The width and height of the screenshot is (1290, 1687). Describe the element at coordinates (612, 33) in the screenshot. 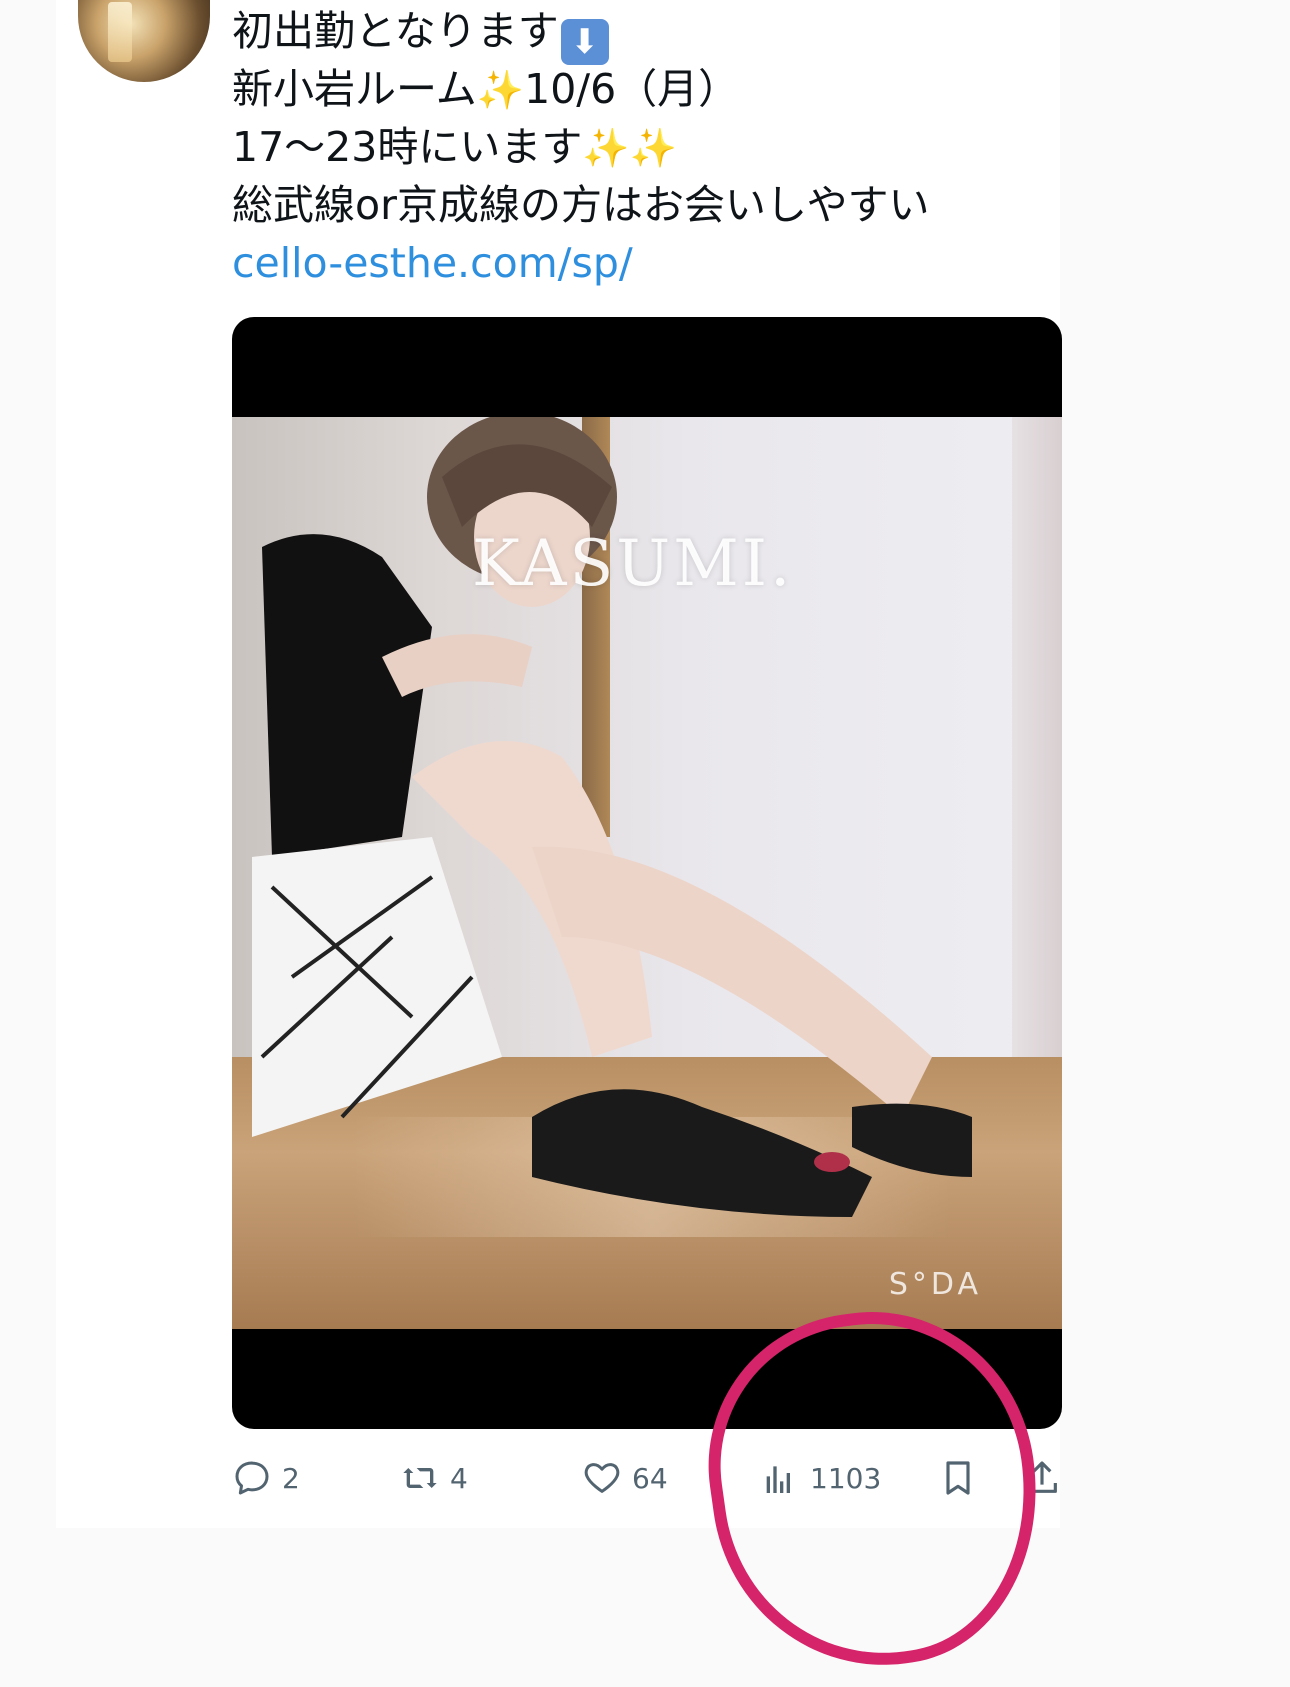

I see `tweet-line-1: 初出勤となります ⬇` at that location.